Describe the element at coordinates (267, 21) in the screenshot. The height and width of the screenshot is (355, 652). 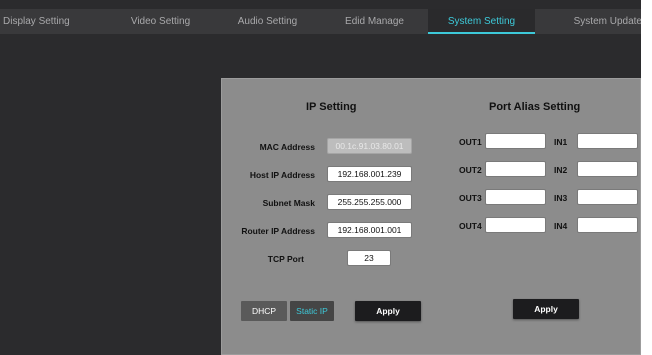
I see `tab-audio-setting: Audio Setting` at that location.